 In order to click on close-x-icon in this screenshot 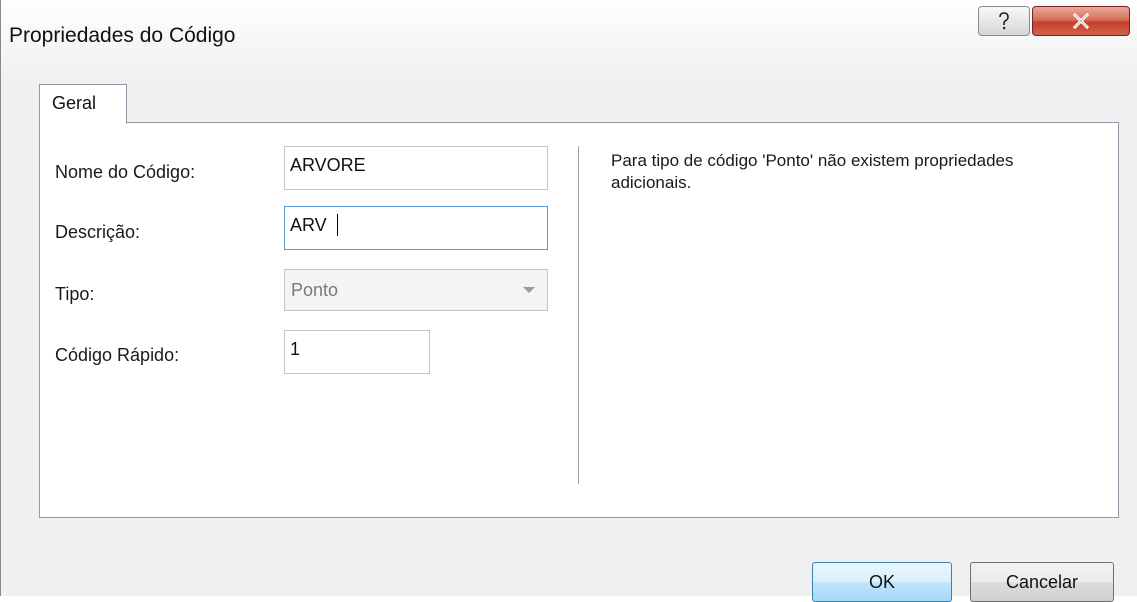, I will do `click(1081, 21)`.